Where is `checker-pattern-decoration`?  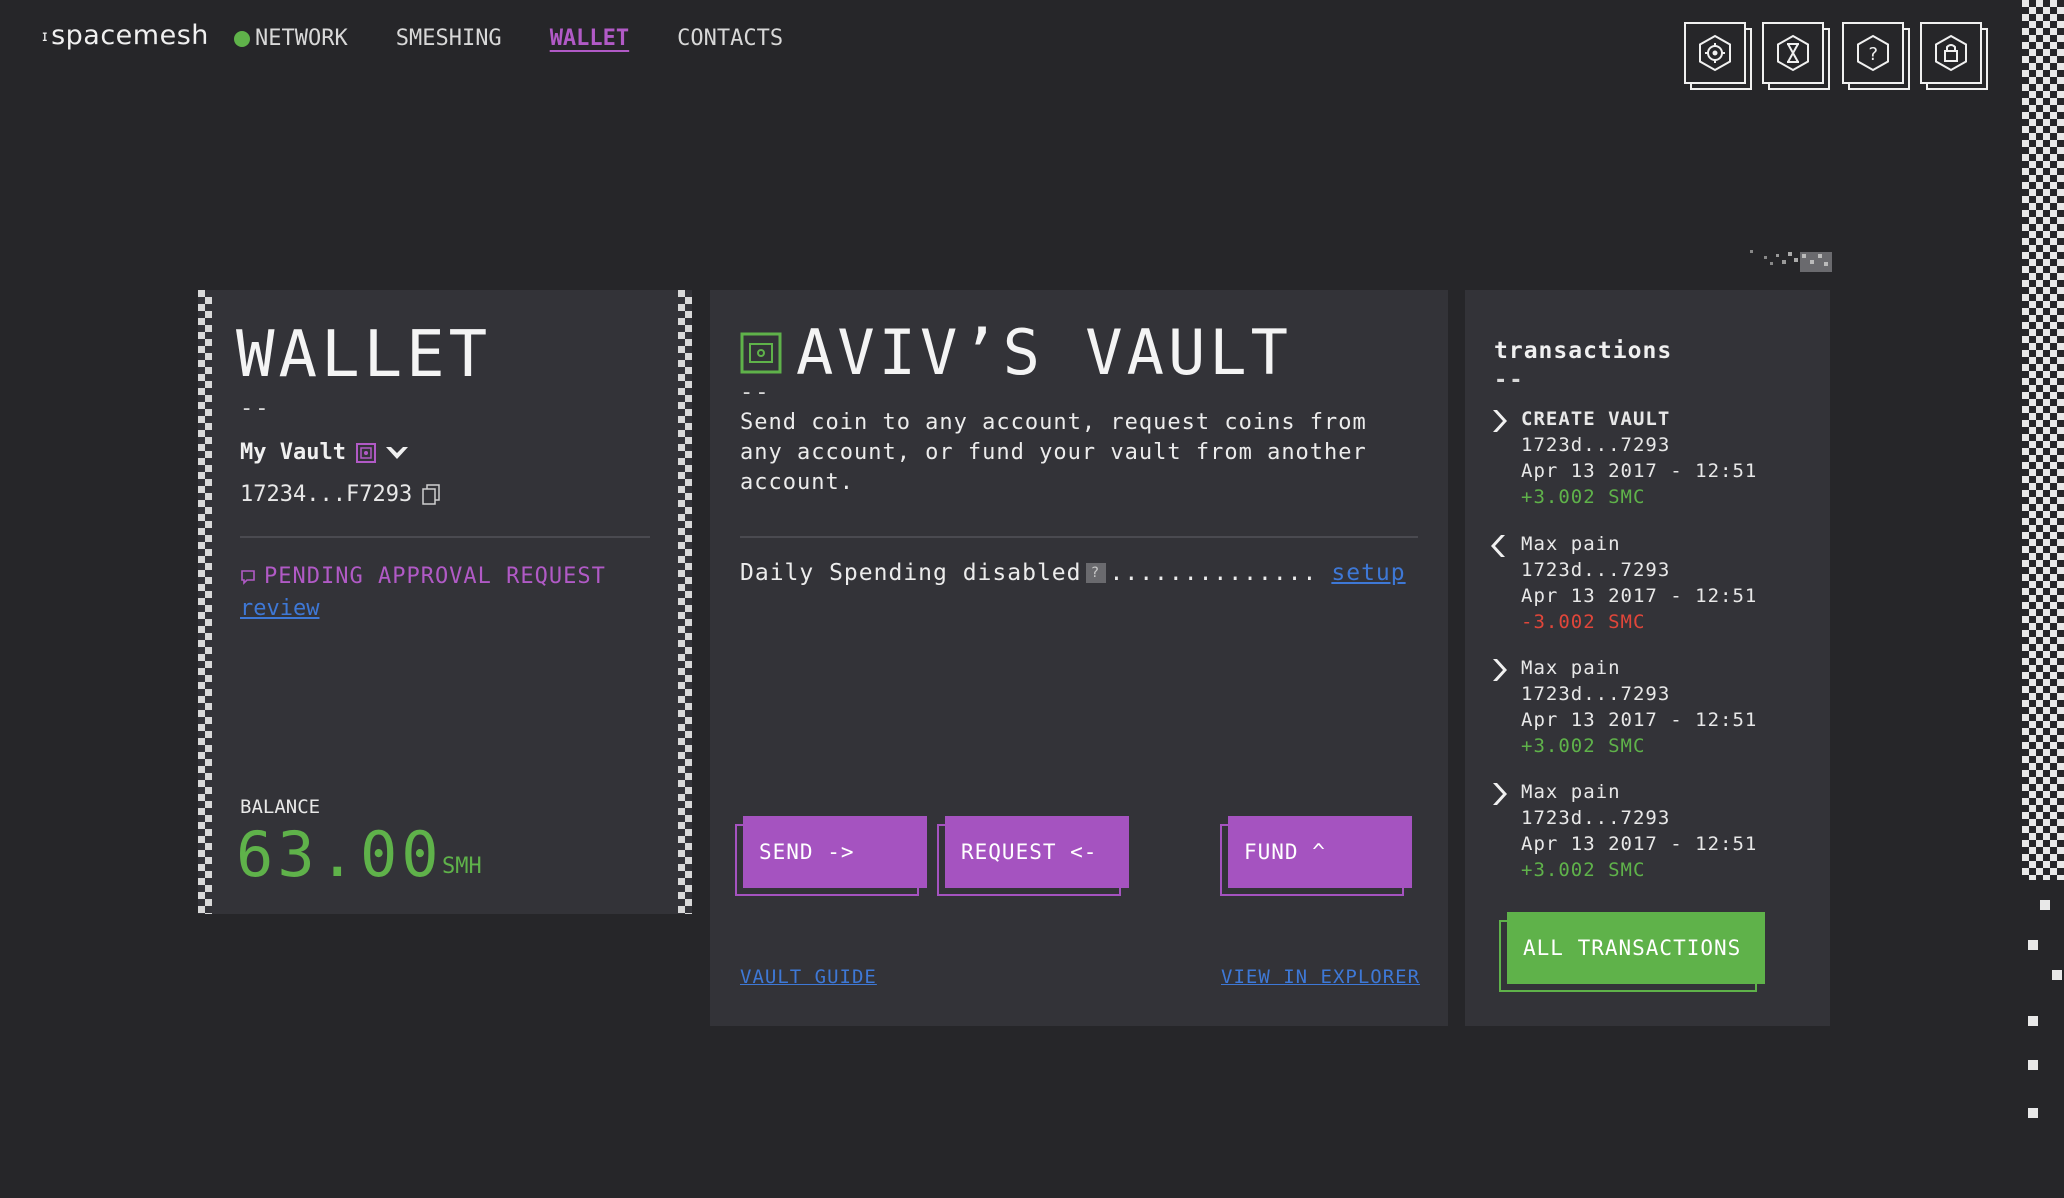
checker-pattern-decoration is located at coordinates (2043, 559).